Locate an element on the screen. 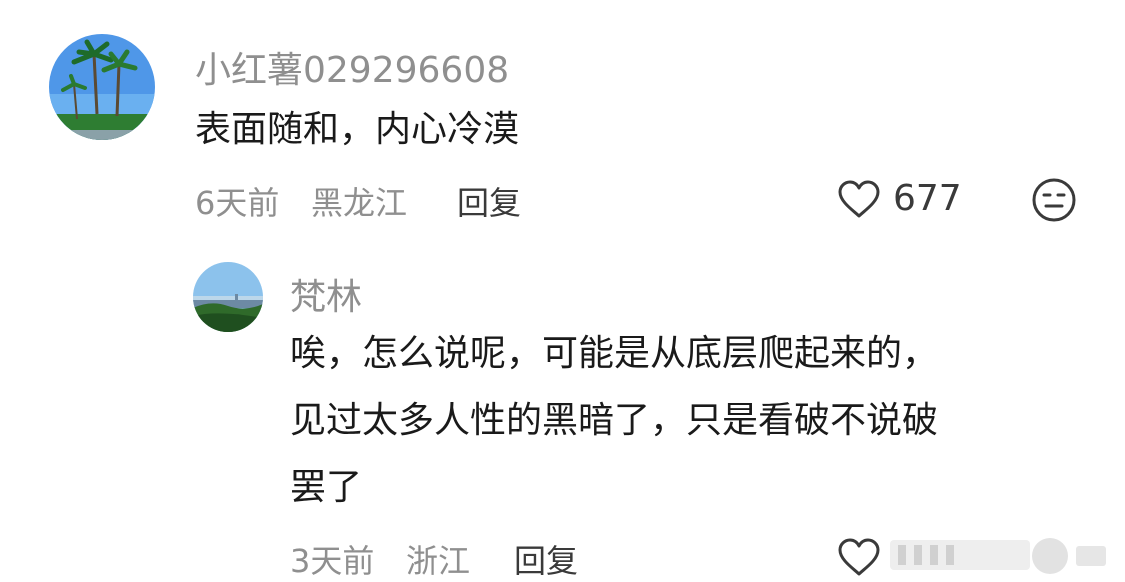  comment-username: 小红薯029296608 is located at coordinates (352, 67).